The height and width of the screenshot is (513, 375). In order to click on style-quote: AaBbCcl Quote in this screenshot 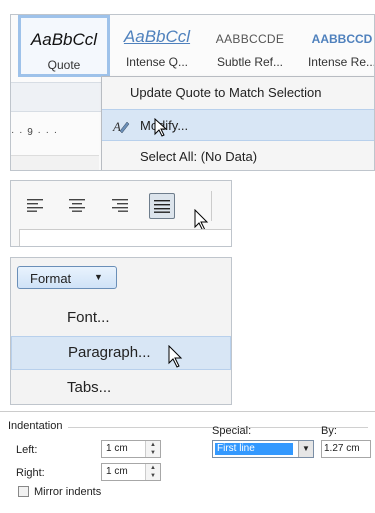, I will do `click(64, 46)`.